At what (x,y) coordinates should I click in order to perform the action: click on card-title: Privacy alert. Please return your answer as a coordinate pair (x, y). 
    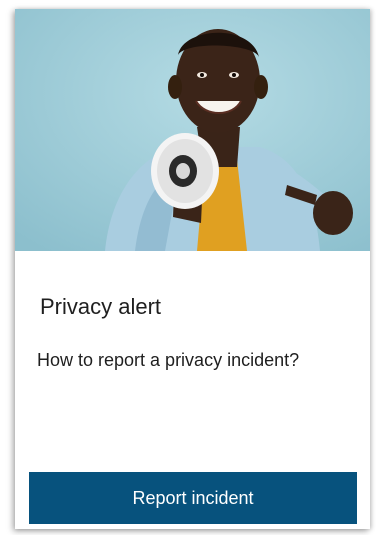
    Looking at the image, I should click on (101, 306).